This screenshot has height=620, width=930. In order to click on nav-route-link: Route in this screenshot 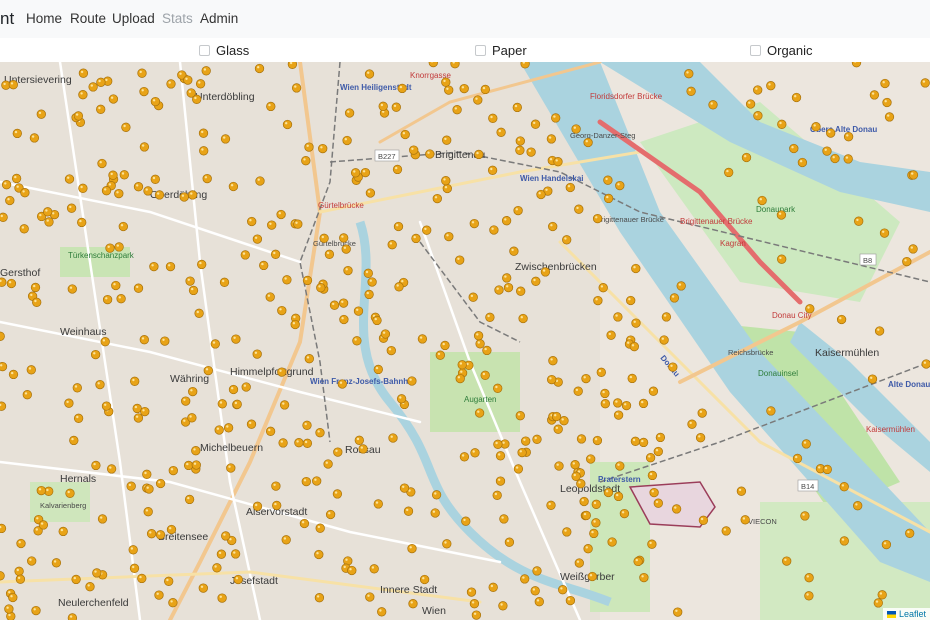, I will do `click(88, 18)`.